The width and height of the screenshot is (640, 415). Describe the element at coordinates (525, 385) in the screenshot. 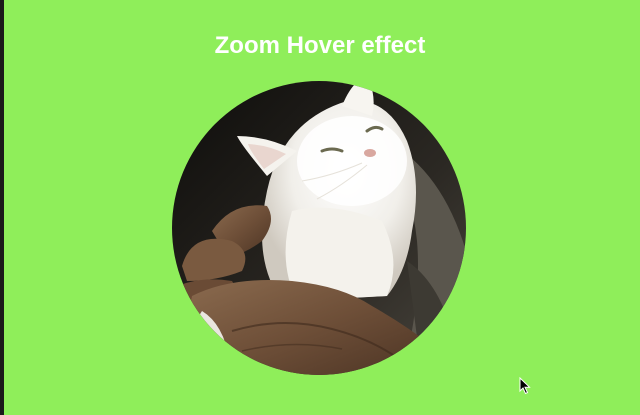

I see `mouse-pointer-icon` at that location.